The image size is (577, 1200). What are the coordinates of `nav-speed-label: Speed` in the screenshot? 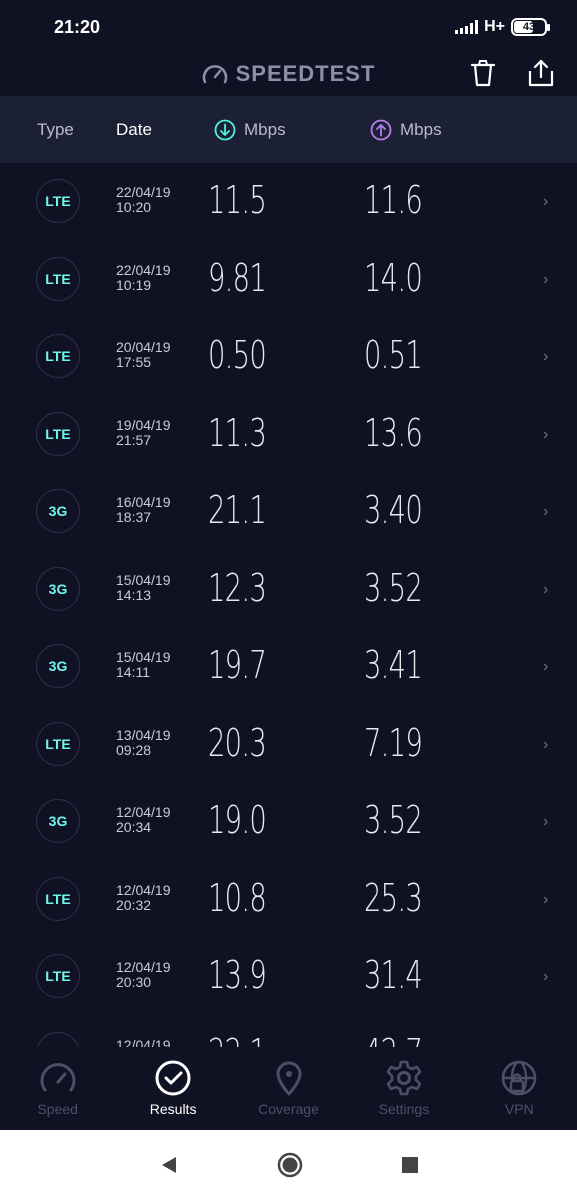 It's located at (57, 1109).